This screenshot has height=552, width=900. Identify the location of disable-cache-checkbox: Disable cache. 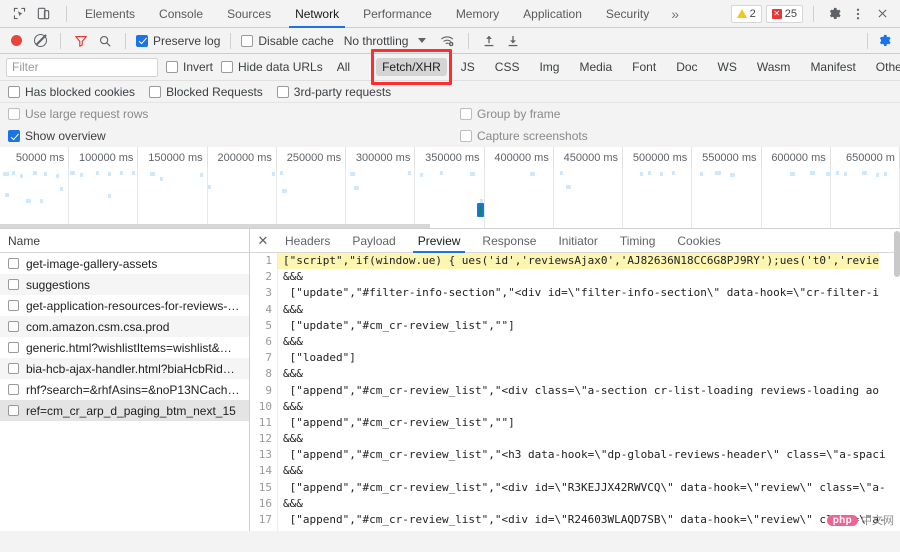
(287, 41).